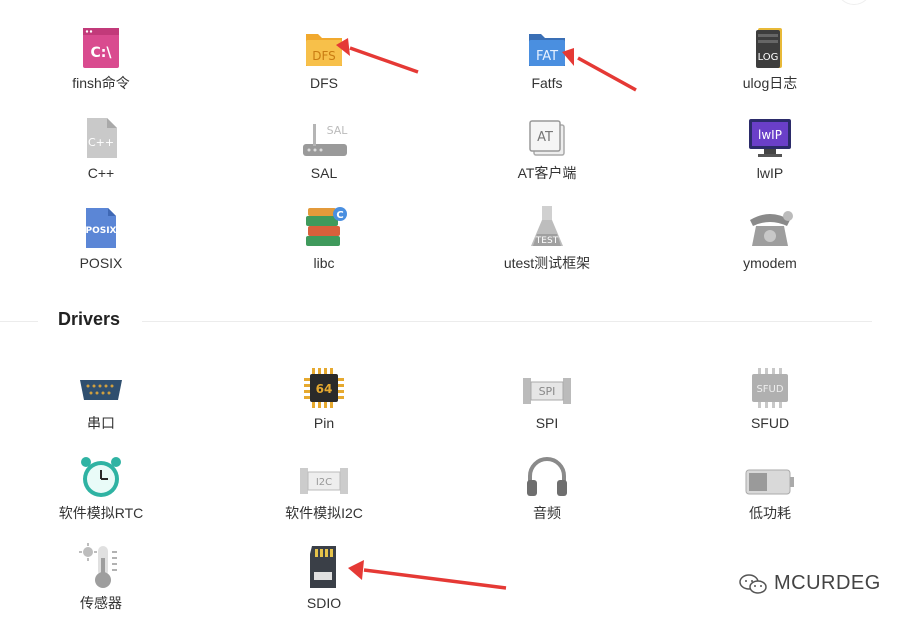  I want to click on driver-sensor: 传感器, so click(101, 575).